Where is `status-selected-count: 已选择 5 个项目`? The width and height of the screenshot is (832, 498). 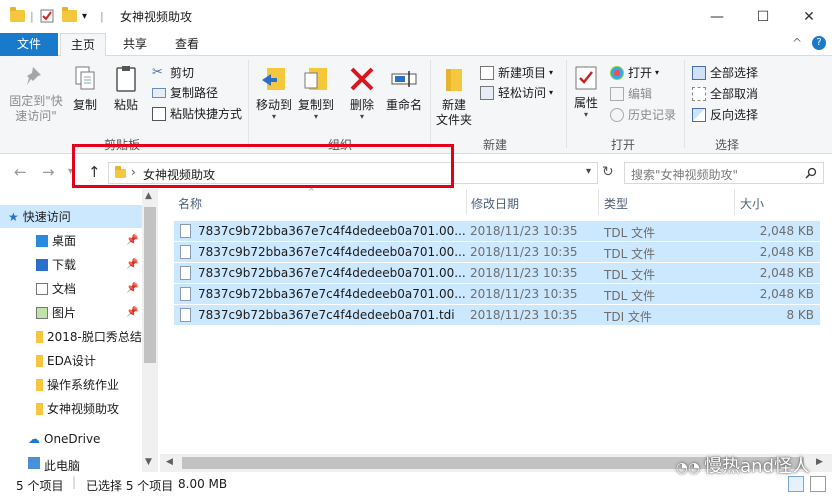
status-selected-count: 已选择 5 个项目 is located at coordinates (130, 486).